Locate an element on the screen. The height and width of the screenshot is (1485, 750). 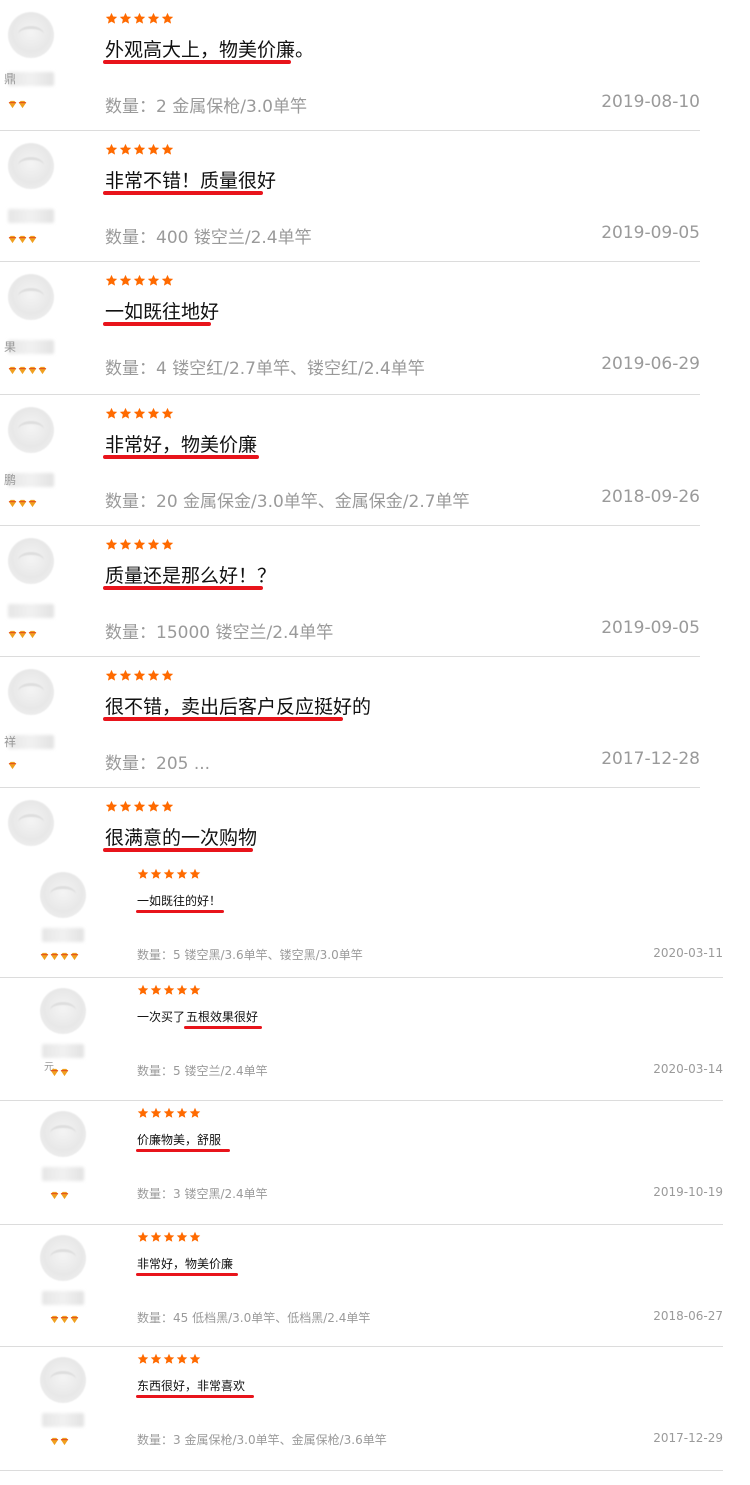
review-item: 鼎 外观高大上，物美价廉。 数量：2 金属保枪/3.0单竿 2019-08-10 is located at coordinates (350, 65).